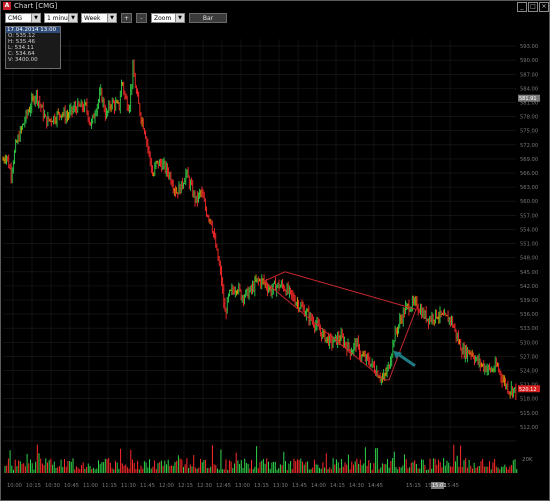 The width and height of the screenshot is (550, 501). Describe the element at coordinates (375, 486) in the screenshot. I see `x-tick-label: 14:45` at that location.